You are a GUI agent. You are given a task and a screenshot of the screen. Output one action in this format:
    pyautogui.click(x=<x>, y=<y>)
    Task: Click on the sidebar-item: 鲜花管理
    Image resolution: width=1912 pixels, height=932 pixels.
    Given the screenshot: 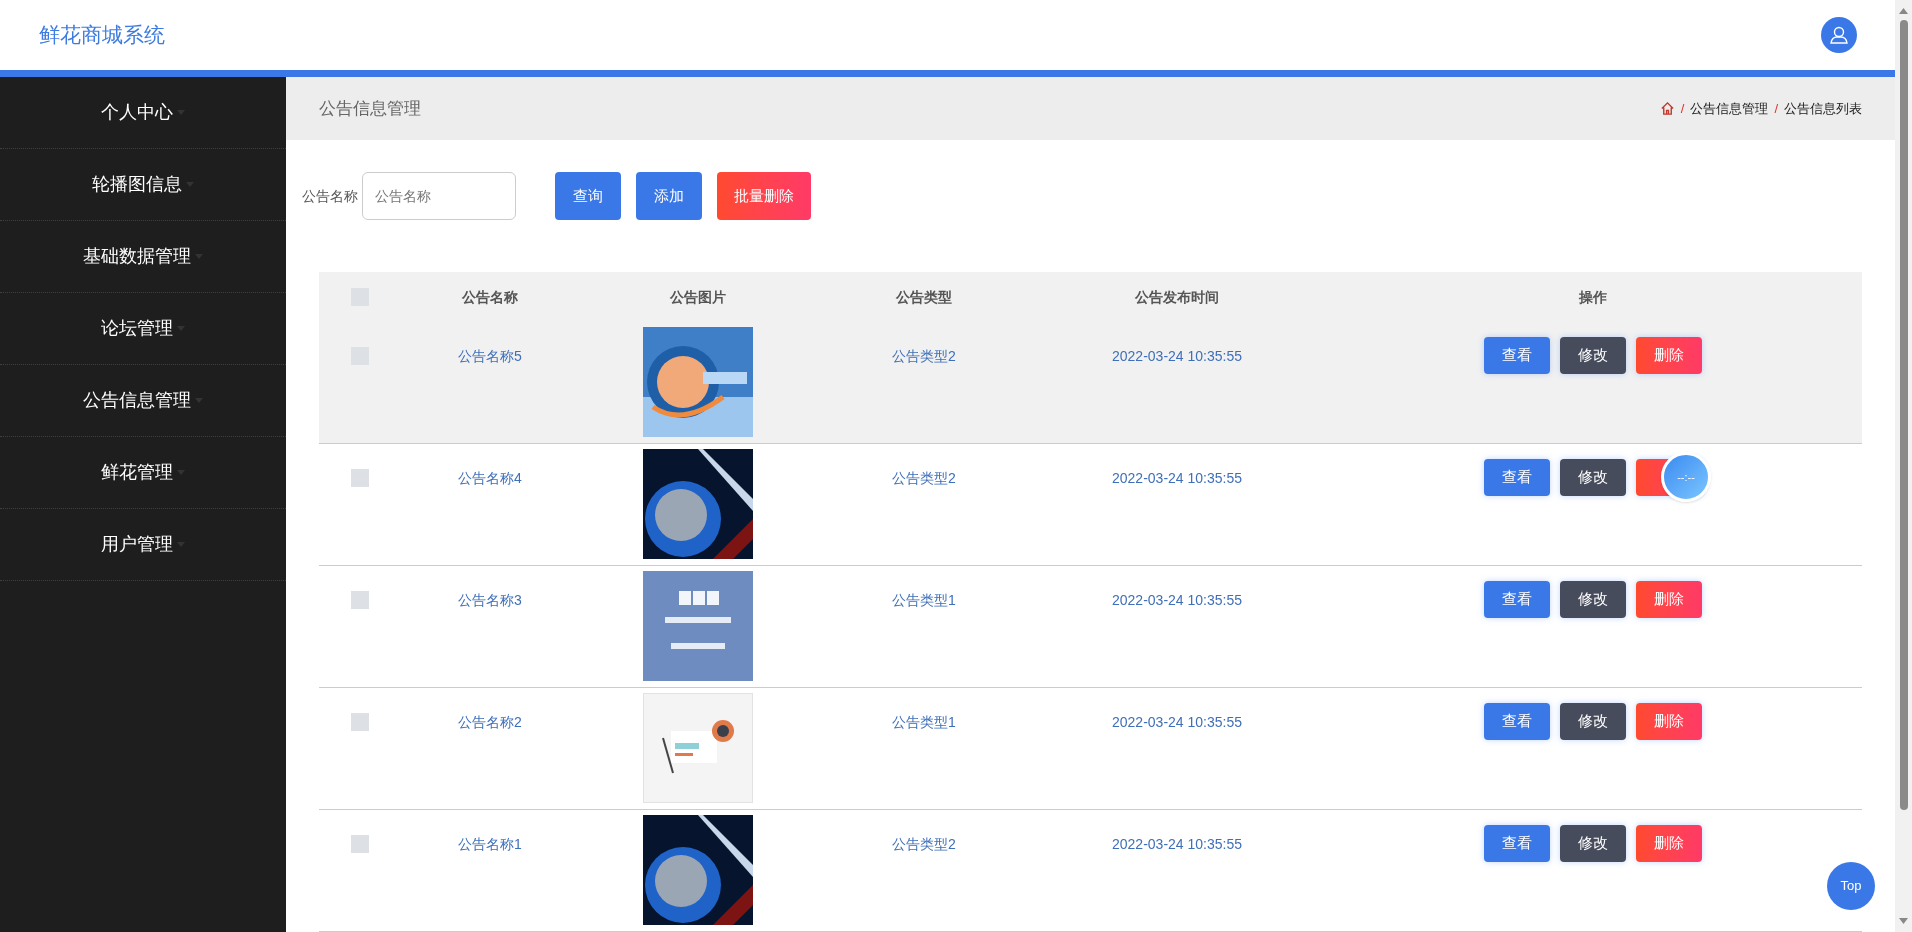 What is the action you would take?
    pyautogui.click(x=143, y=473)
    